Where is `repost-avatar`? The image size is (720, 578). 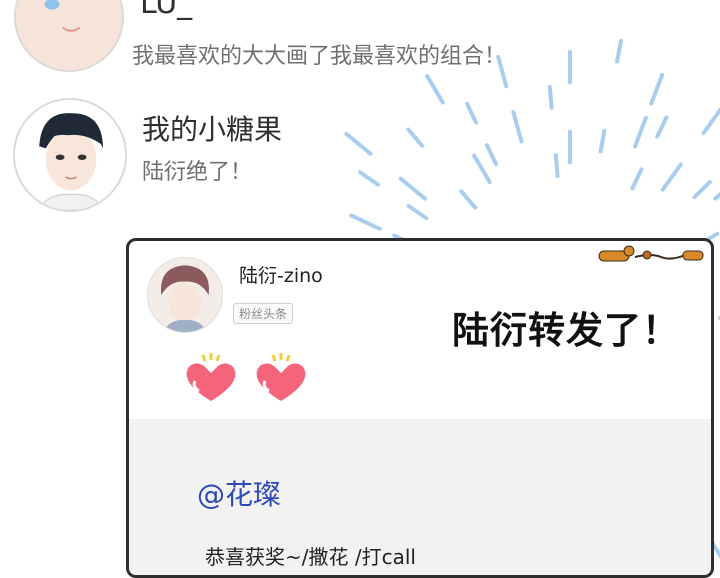
repost-avatar is located at coordinates (185, 295).